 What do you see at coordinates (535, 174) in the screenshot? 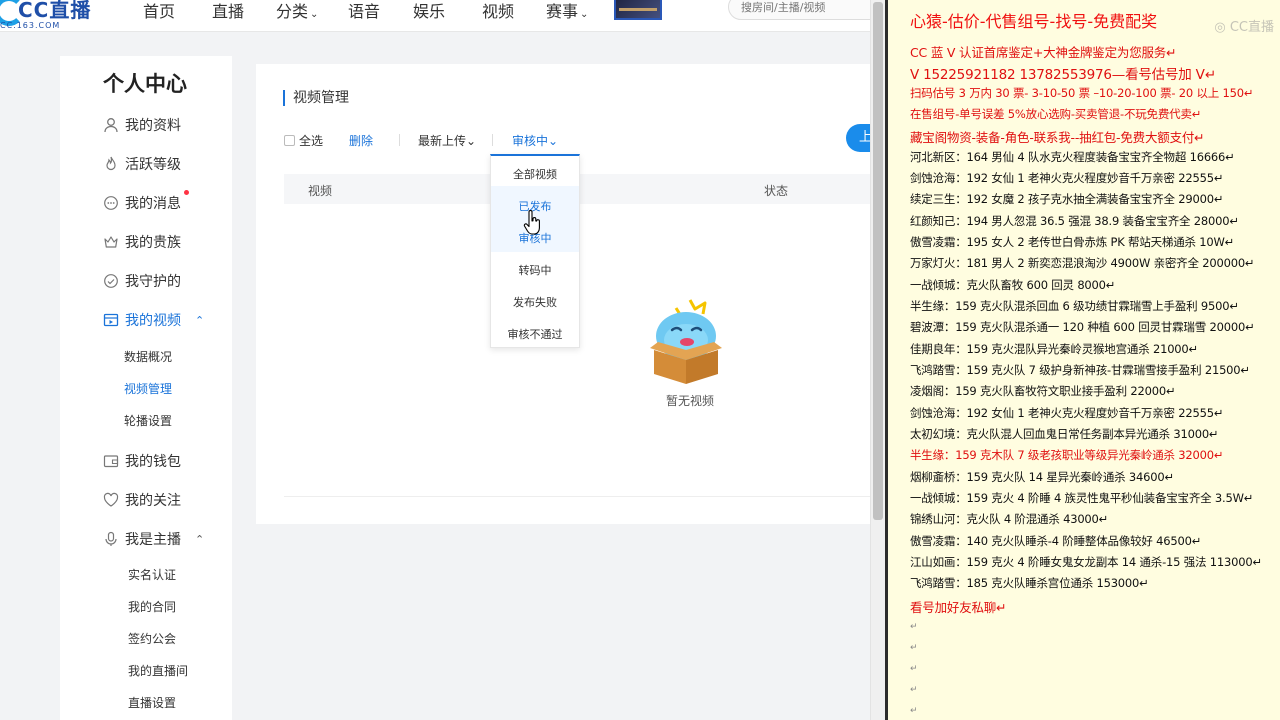
I see `menu-item-all-videos: 全部视频` at bounding box center [535, 174].